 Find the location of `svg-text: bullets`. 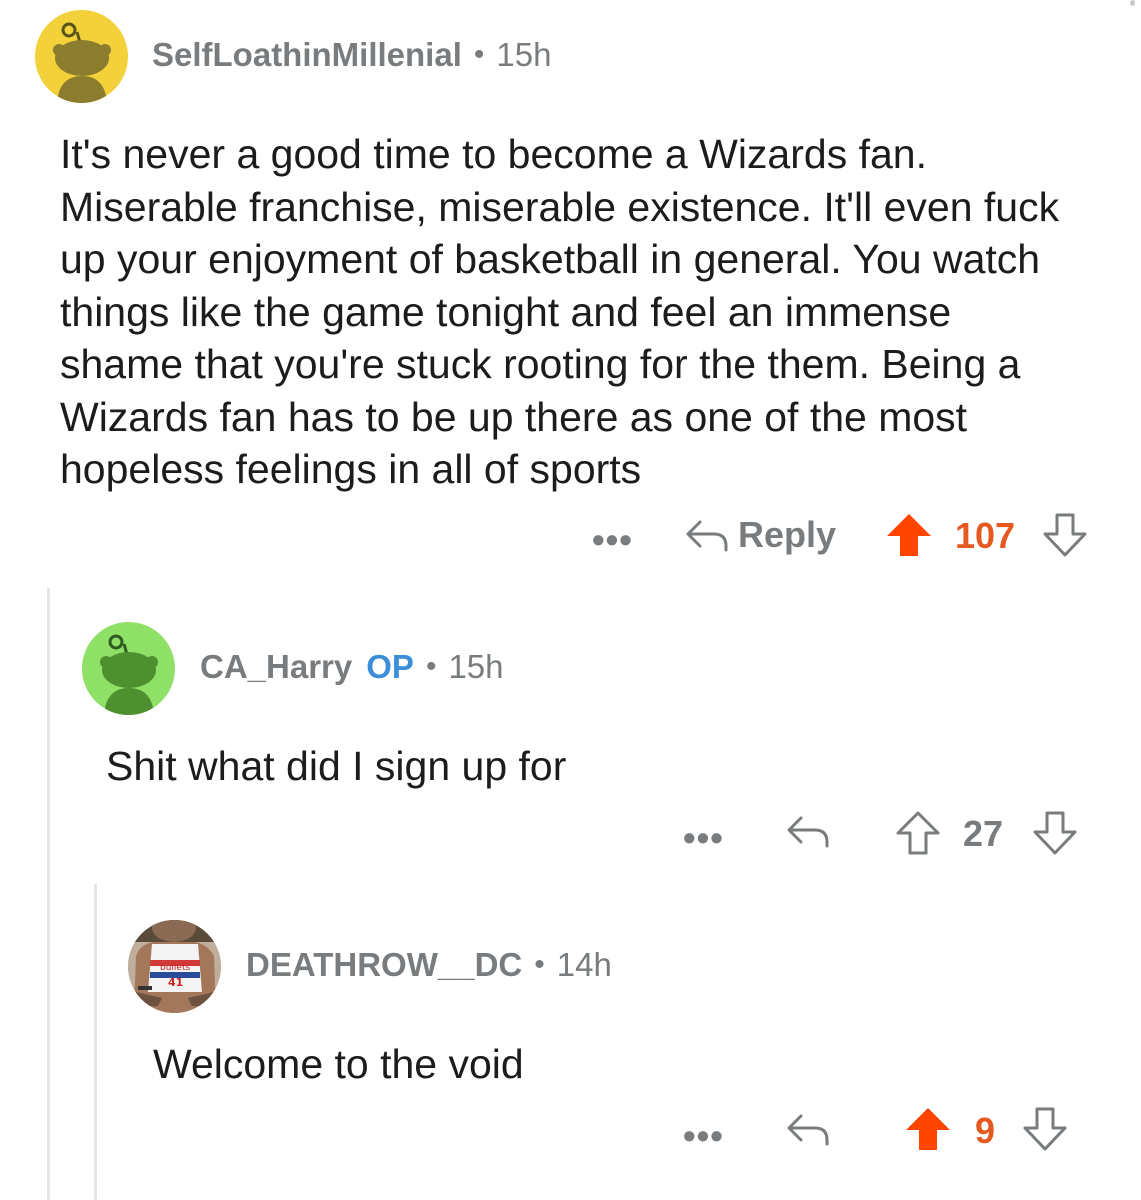

svg-text: bullets is located at coordinates (175, 968).